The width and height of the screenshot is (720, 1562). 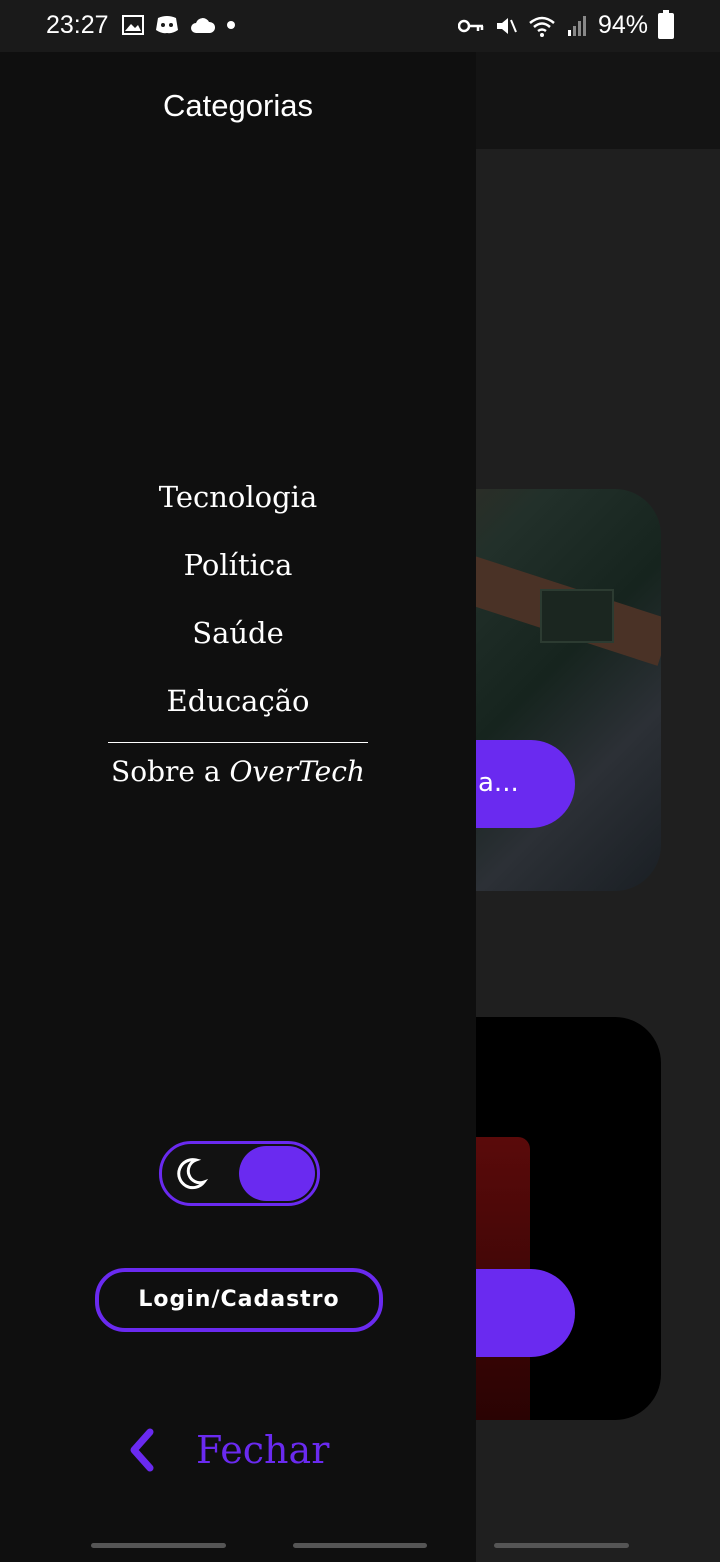 What do you see at coordinates (142, 1450) in the screenshot?
I see `chevron-left-icon` at bounding box center [142, 1450].